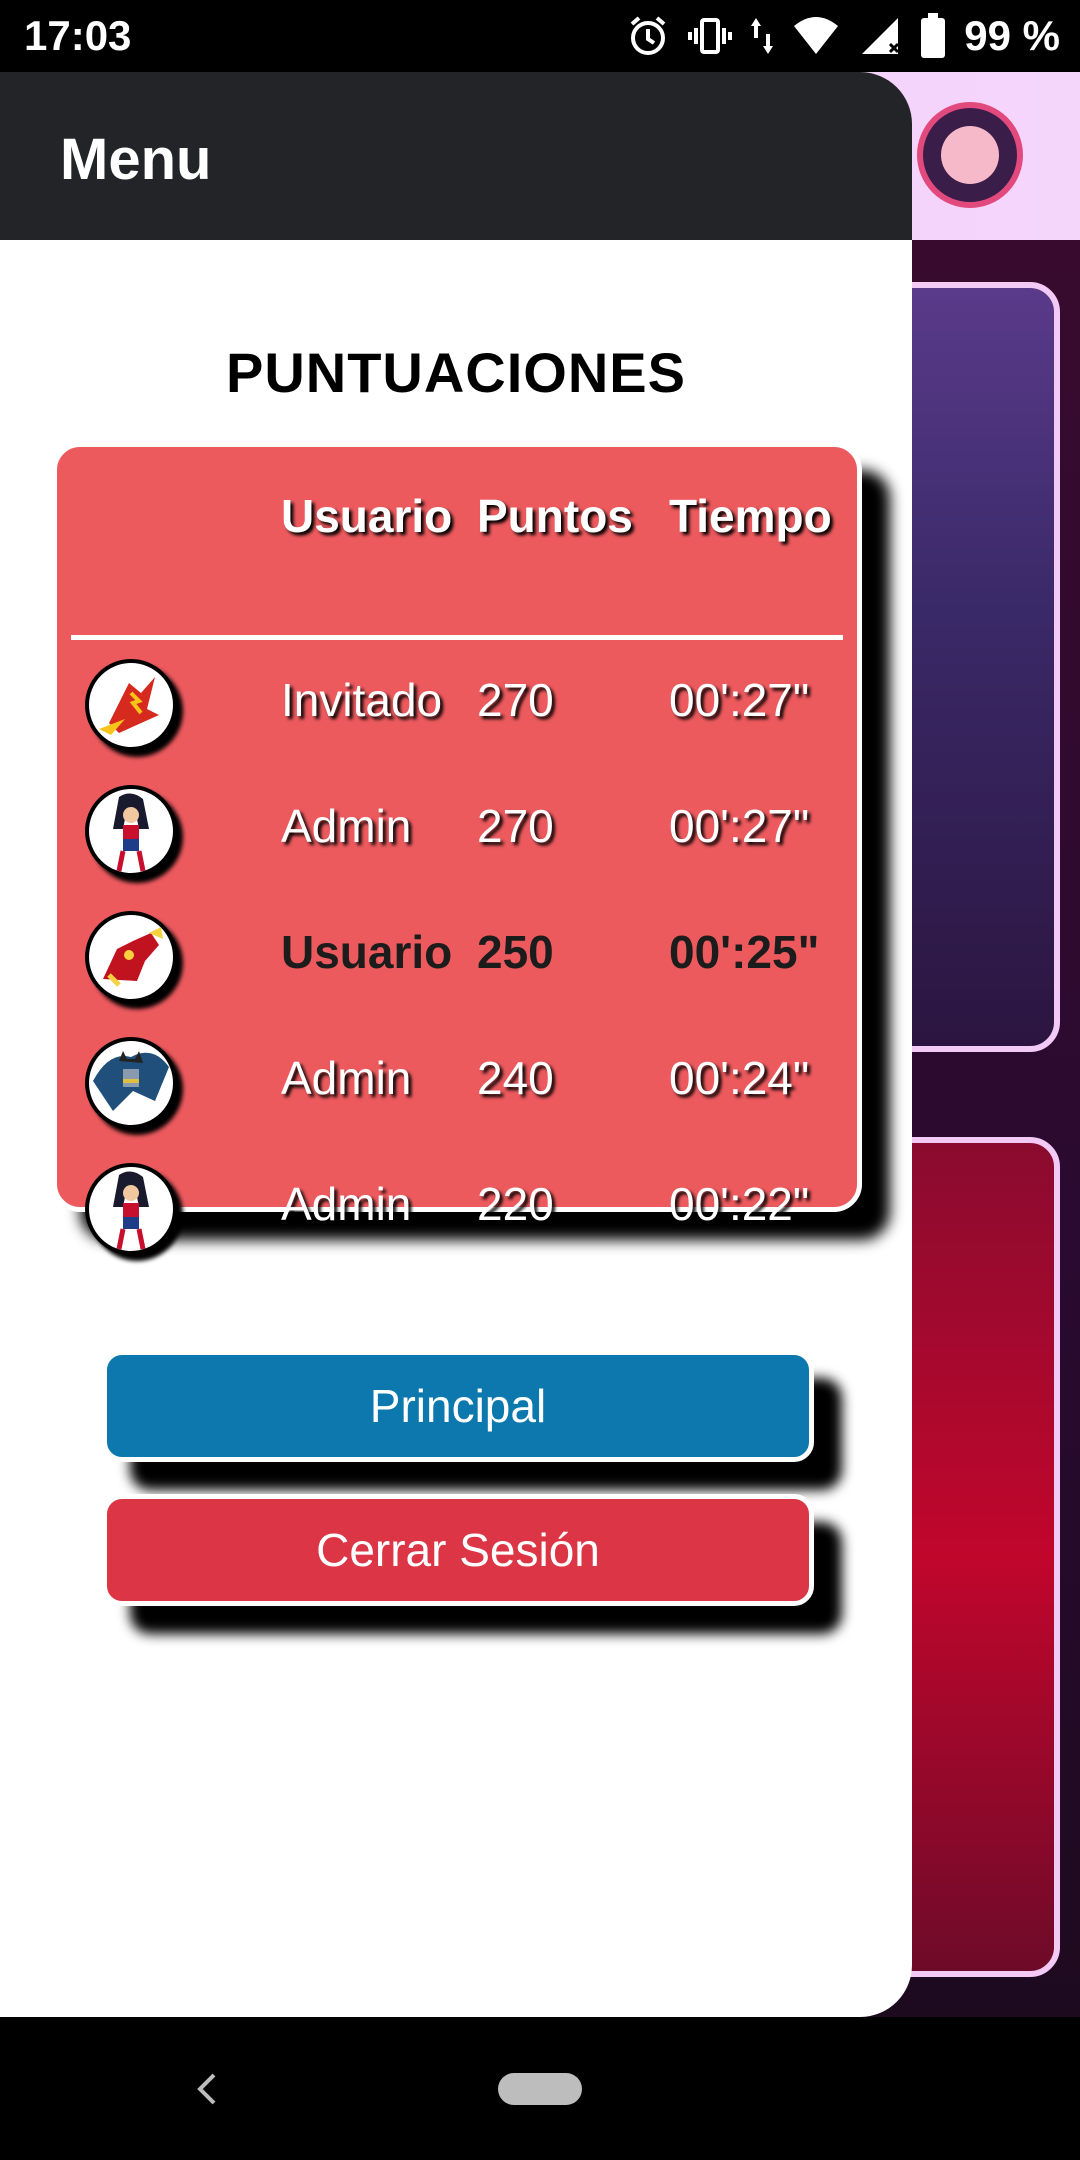  I want to click on table-row: Admin 240 00':24", so click(457, 1097).